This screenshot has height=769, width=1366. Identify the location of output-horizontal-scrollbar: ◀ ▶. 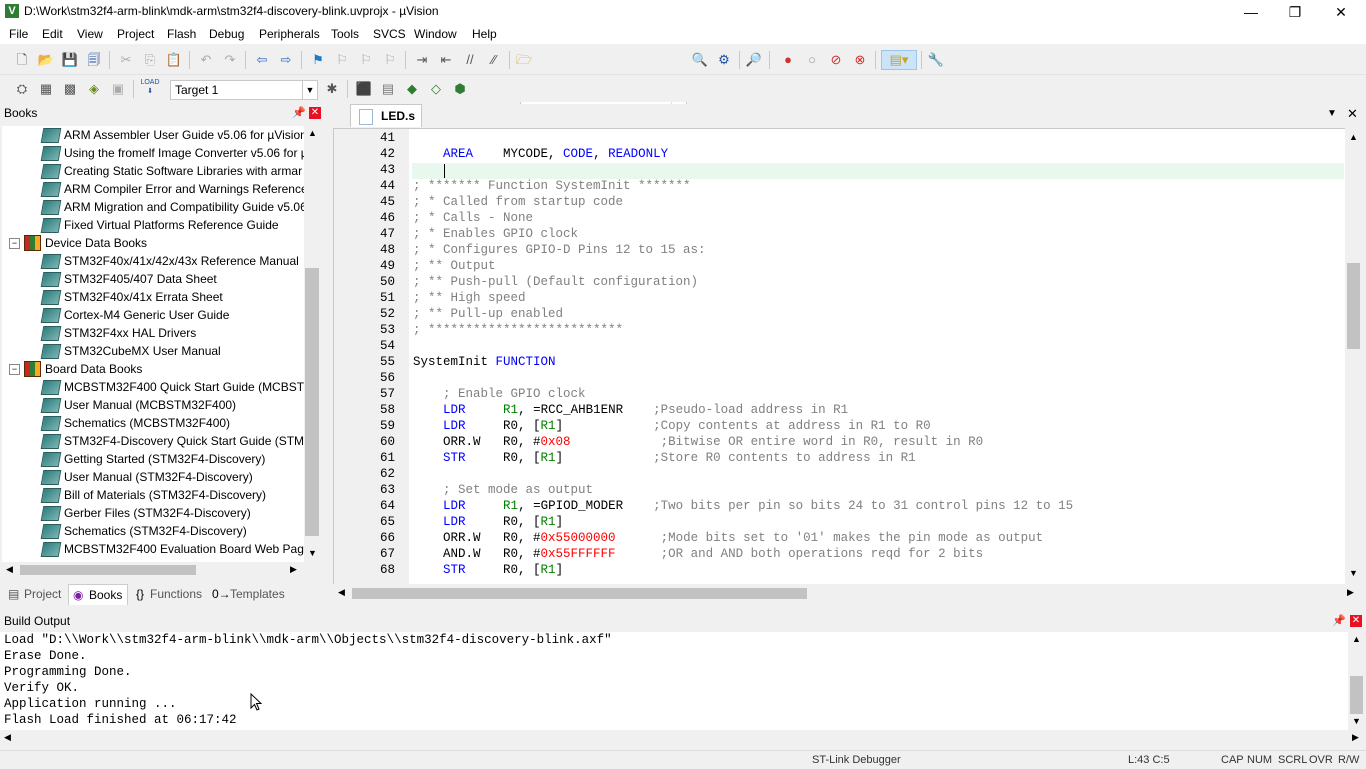
(683, 738).